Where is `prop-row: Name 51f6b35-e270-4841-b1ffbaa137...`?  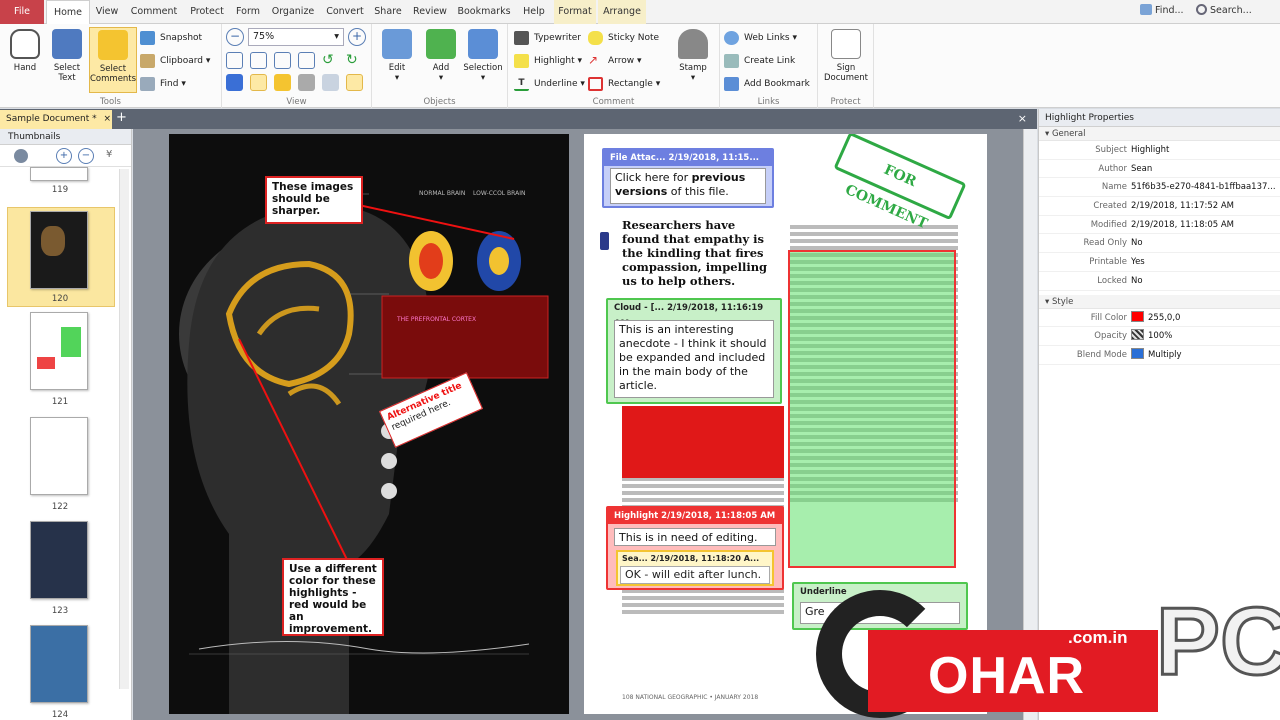
prop-row: Name 51f6b35-e270-4841-b1ffbaa137... is located at coordinates (1159, 188).